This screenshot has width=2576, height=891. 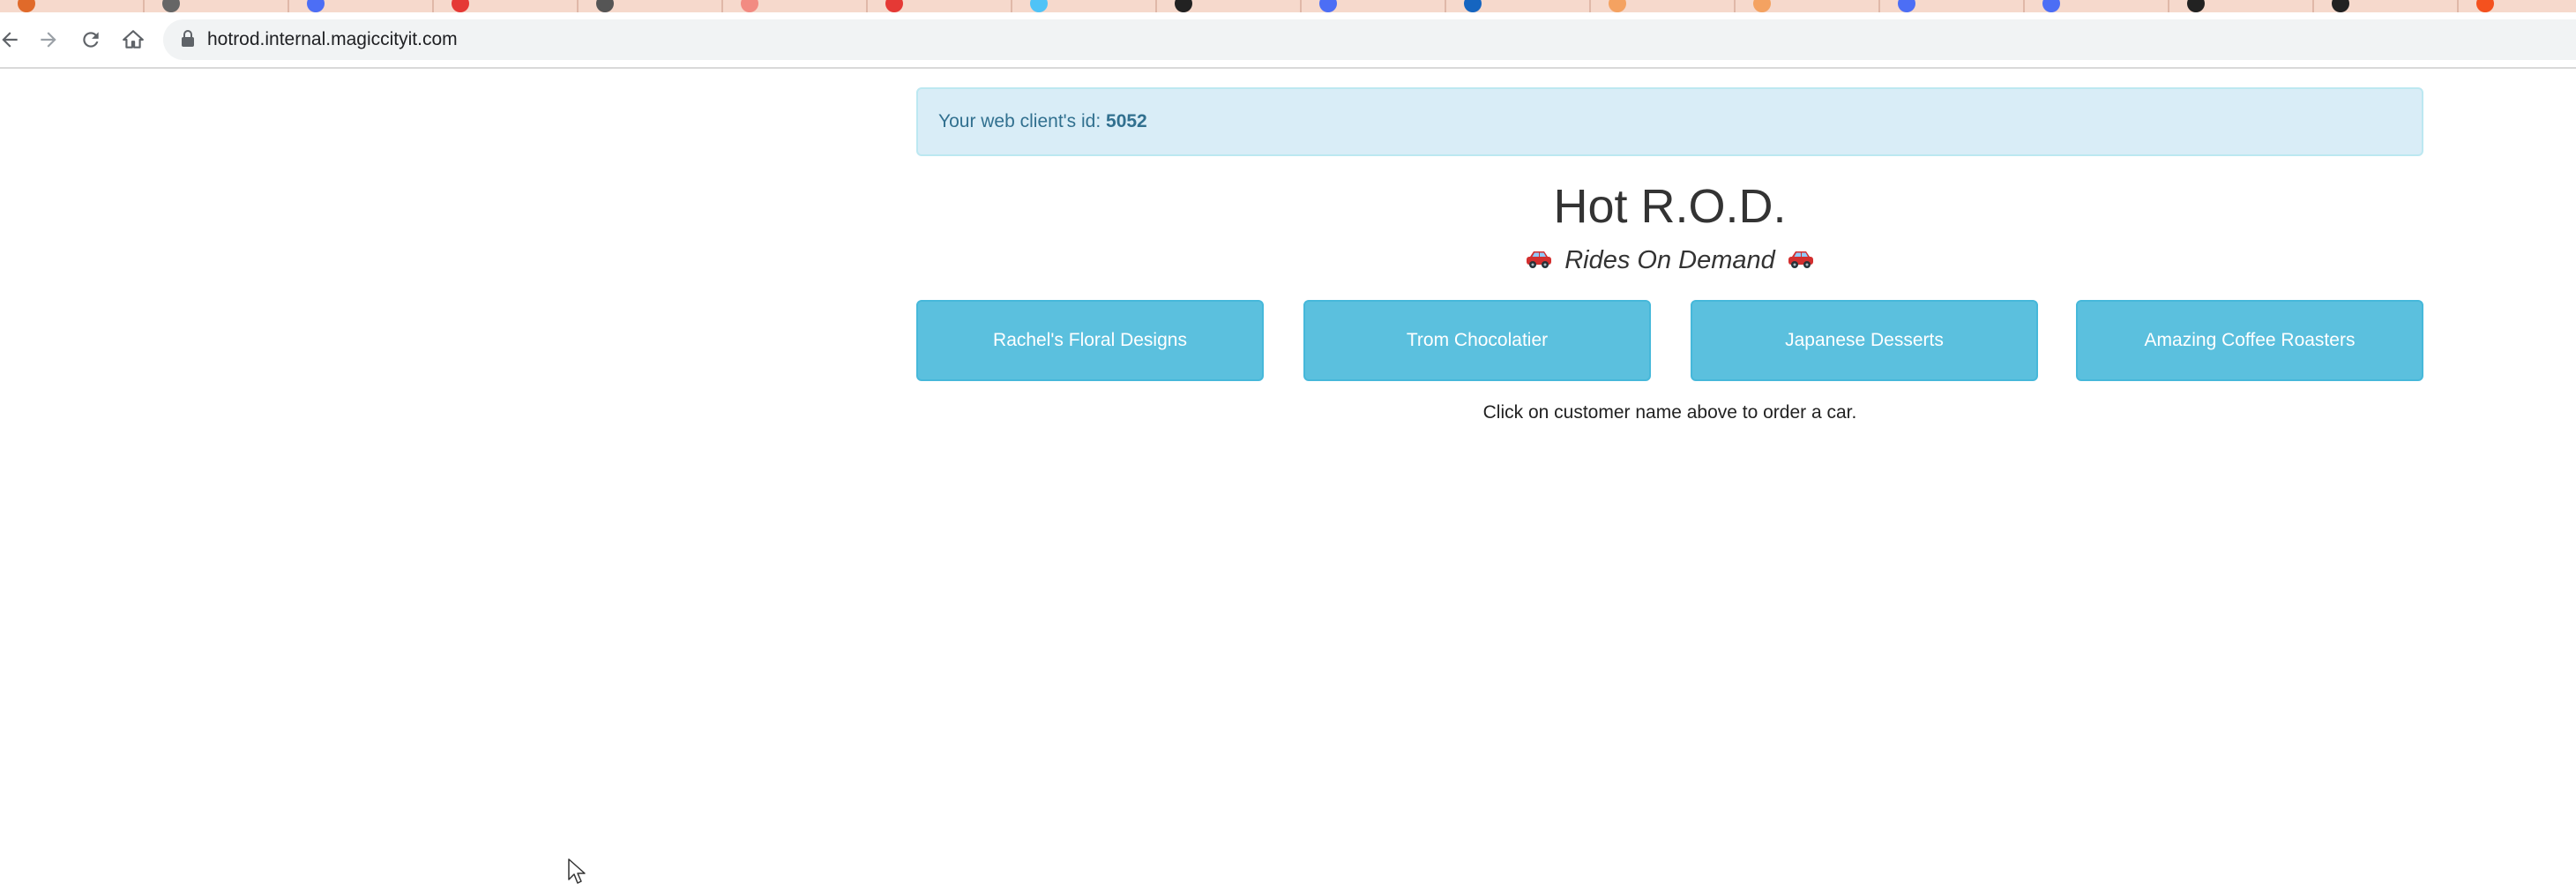 I want to click on reload-icon, so click(x=91, y=40).